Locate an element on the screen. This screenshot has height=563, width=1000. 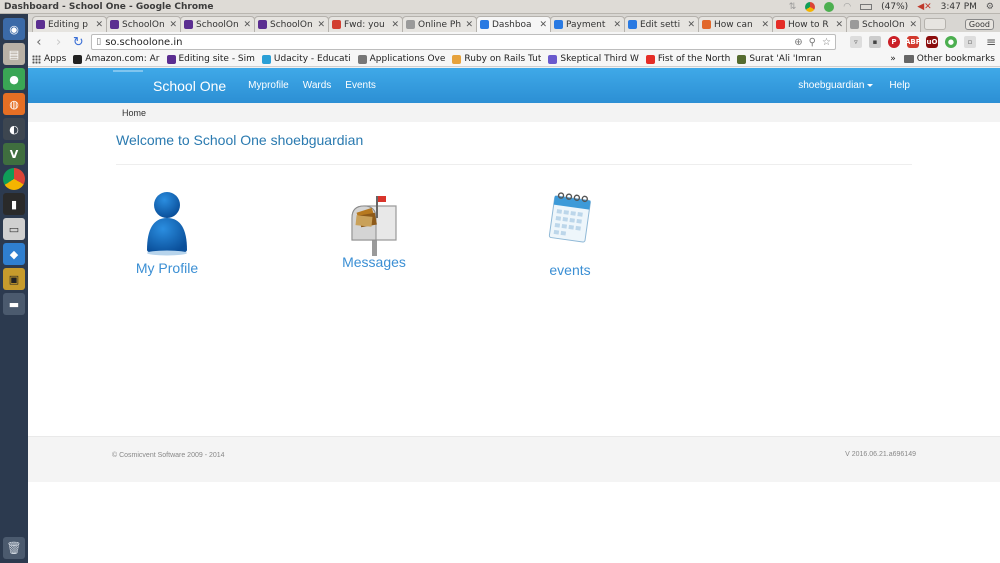
bookmark-item: Amazon.com: Ar is located at coordinates (116, 59).